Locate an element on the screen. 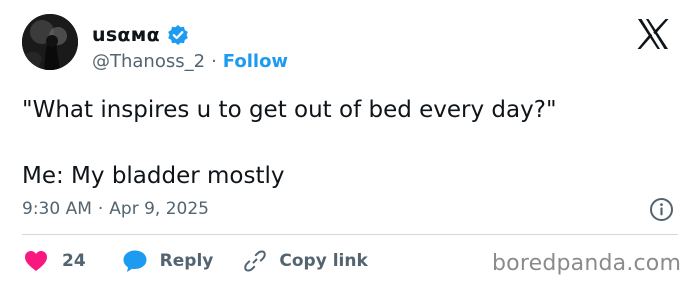 The image size is (700, 287). avatar is located at coordinates (50, 42).